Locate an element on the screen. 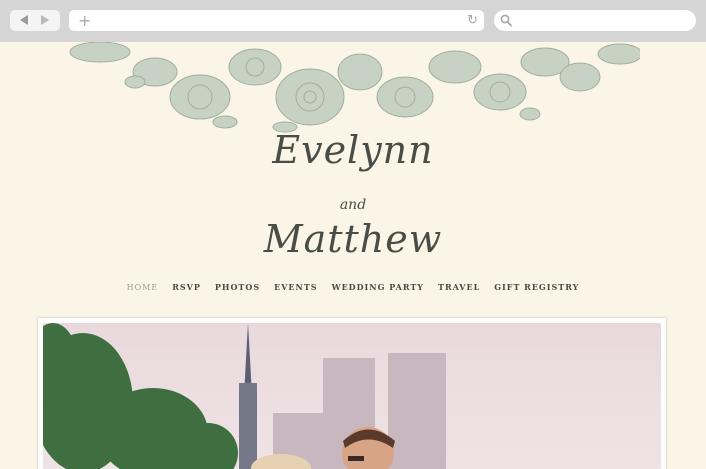  nav-gift-registry: GIFT REGISTRY is located at coordinates (536, 287).